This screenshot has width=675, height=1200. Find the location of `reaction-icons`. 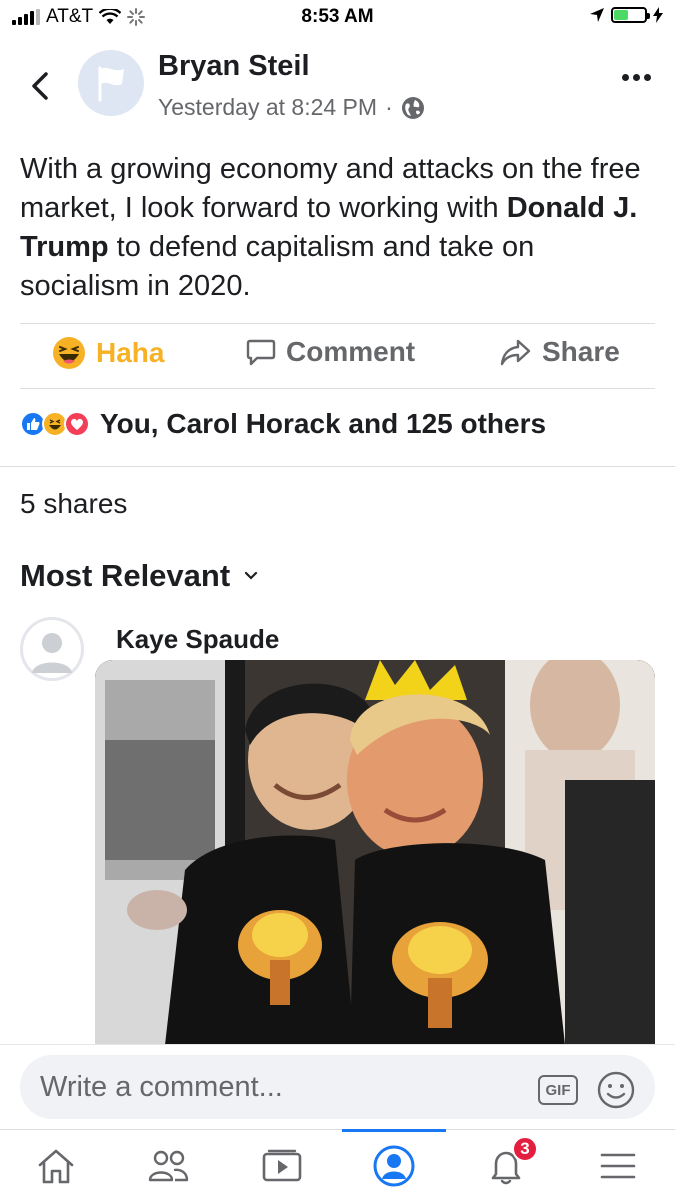

reaction-icons is located at coordinates (55, 424).